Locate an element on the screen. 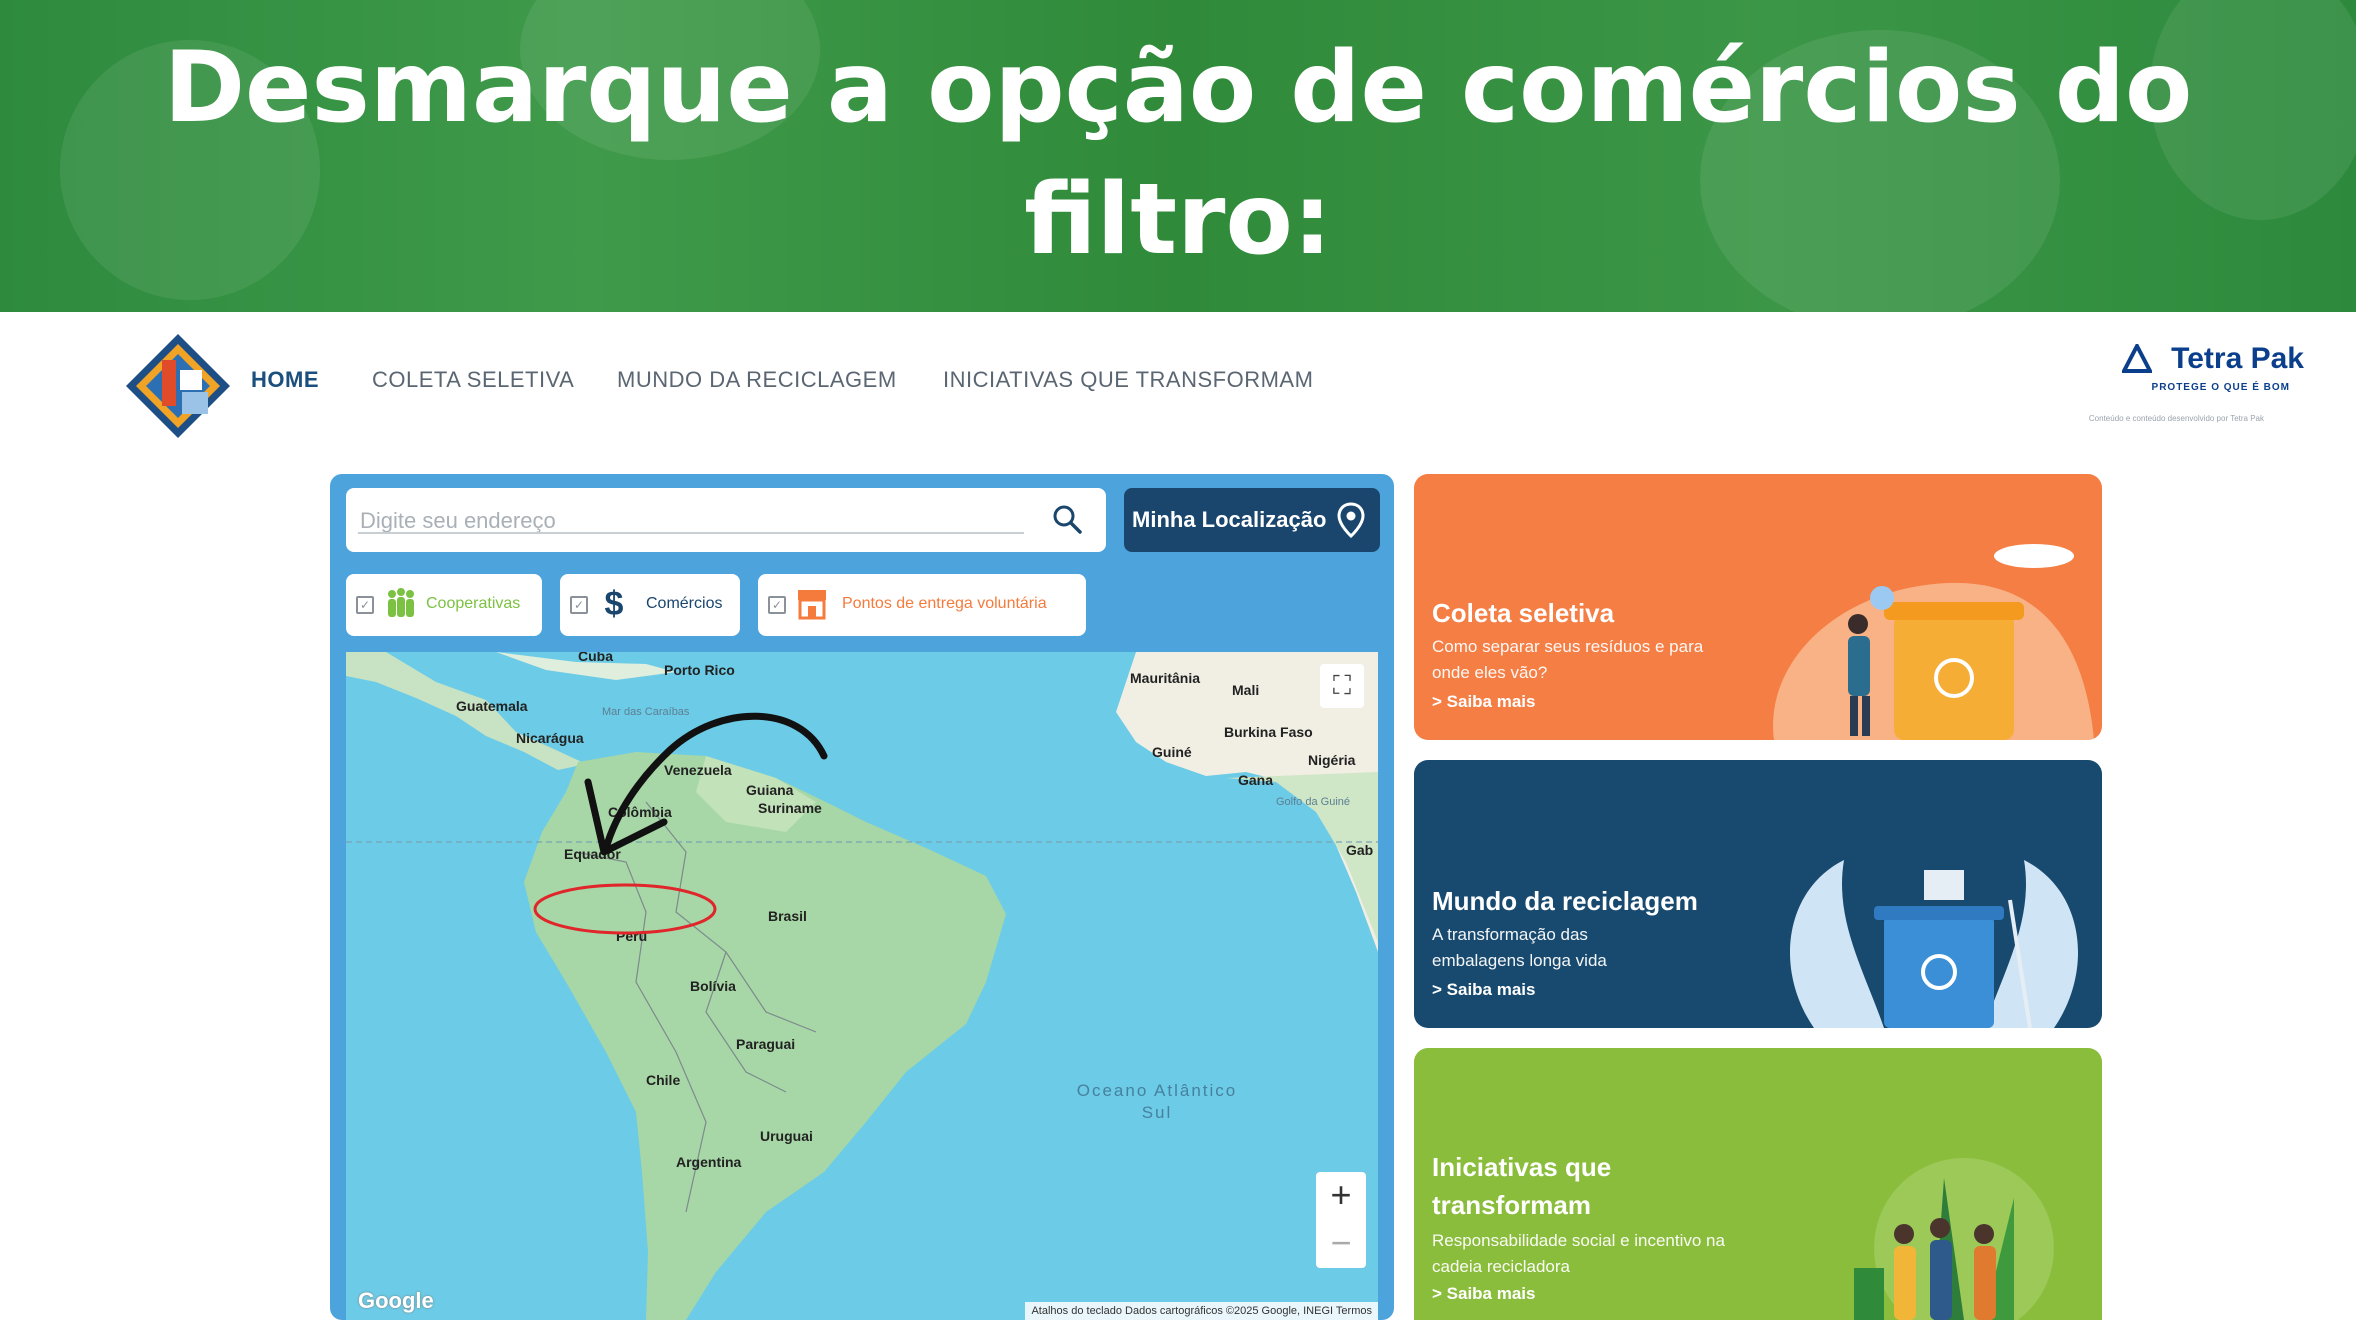  map-label: Nicarágua is located at coordinates (550, 738).